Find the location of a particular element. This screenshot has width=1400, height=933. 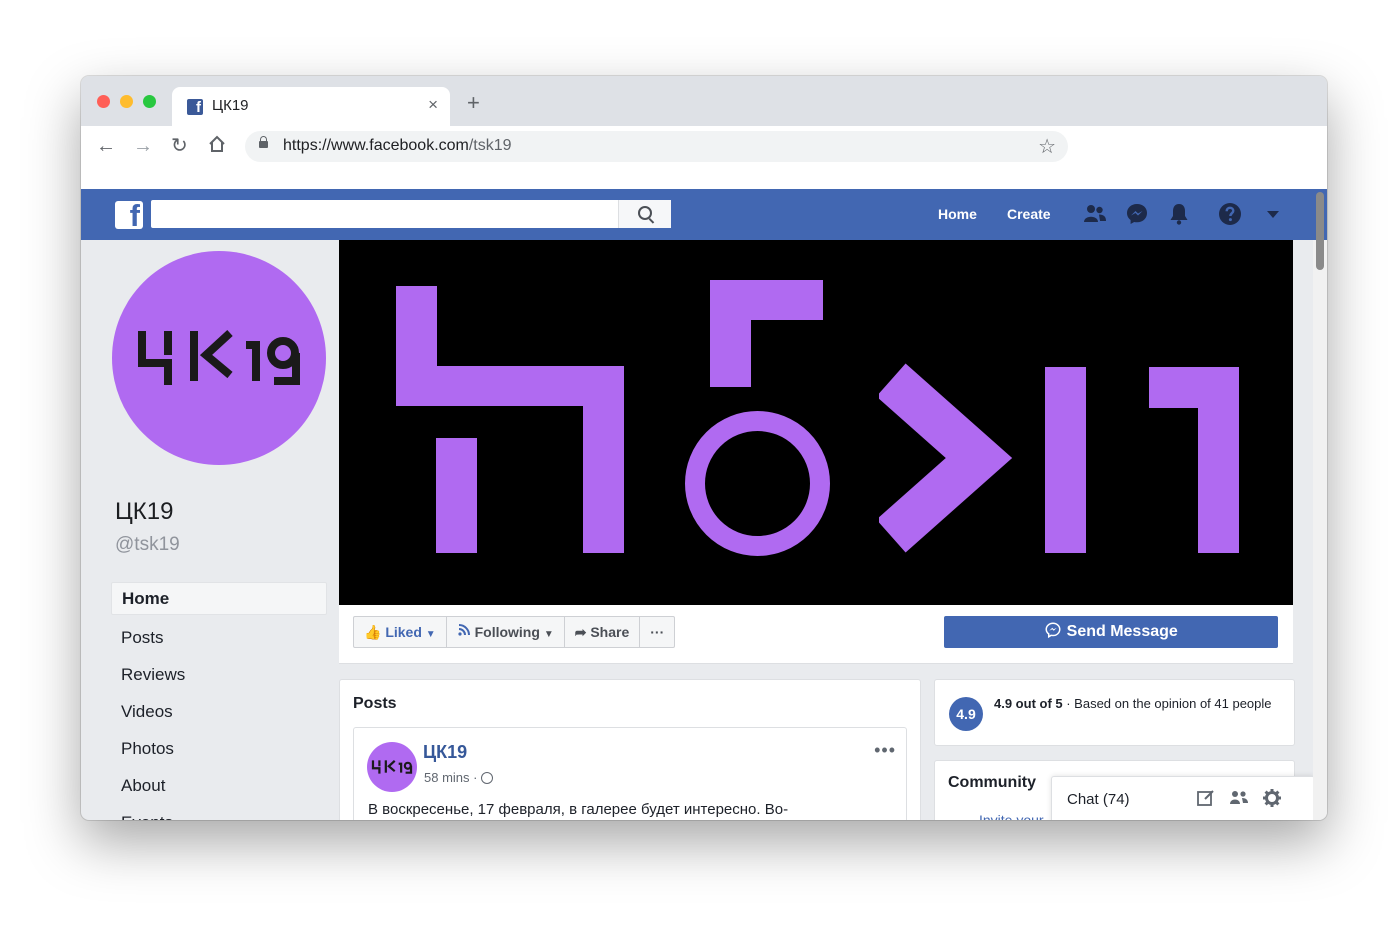

post-timestamp: 58 mins · is located at coordinates (459, 777).